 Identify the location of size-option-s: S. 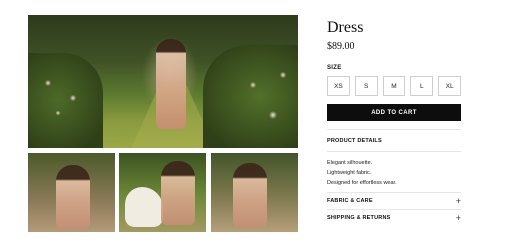
(366, 86).